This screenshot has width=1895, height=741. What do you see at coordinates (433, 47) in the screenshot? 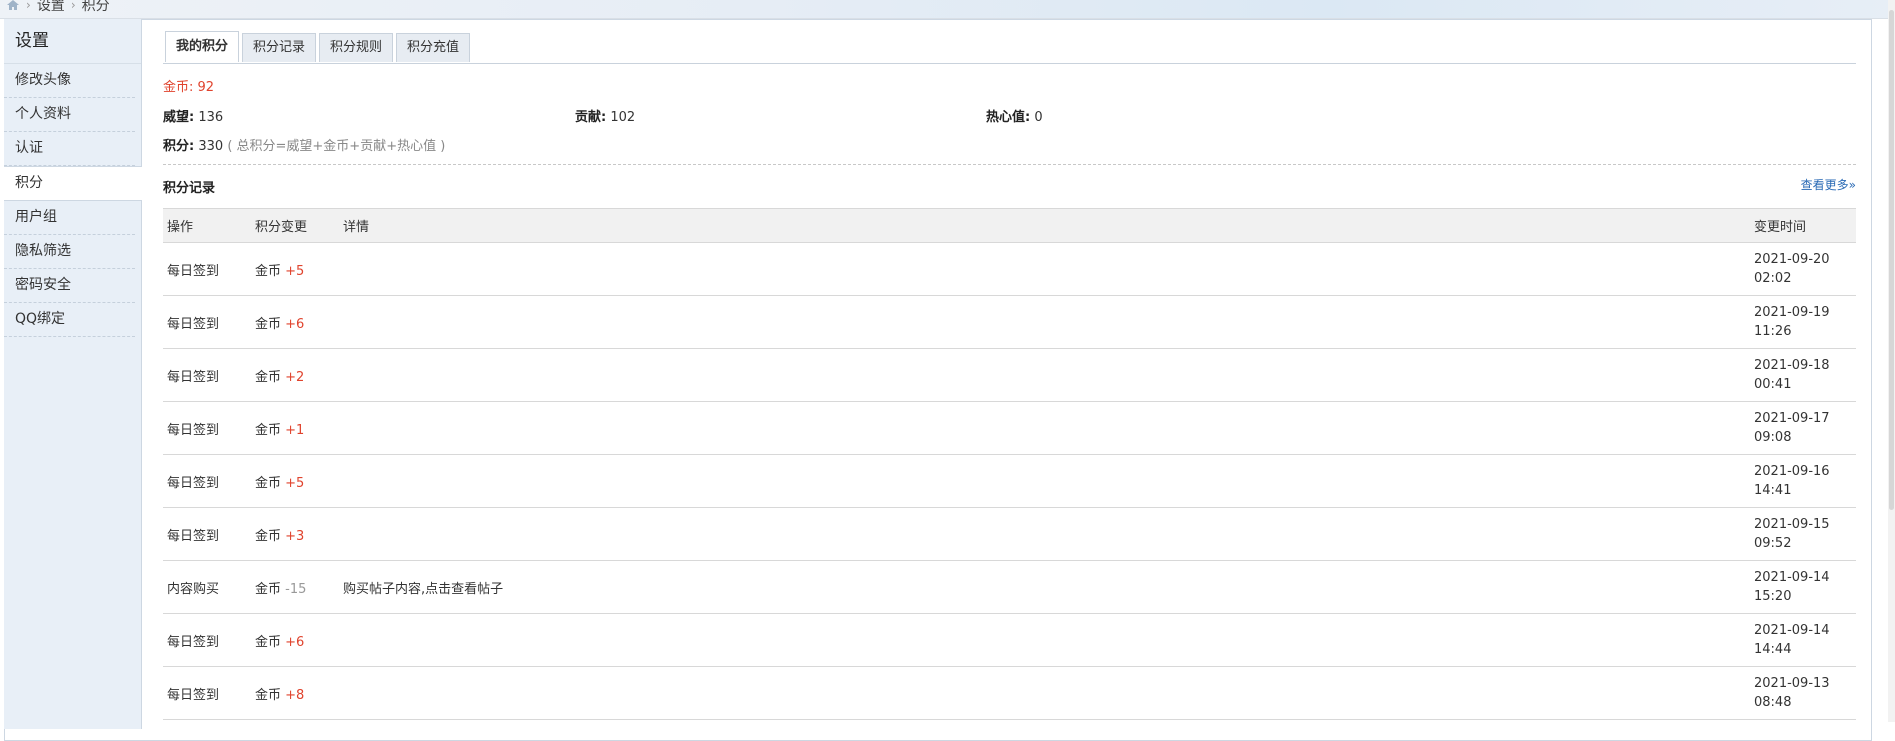
I see `tab-points-recharge: 积分充值` at bounding box center [433, 47].